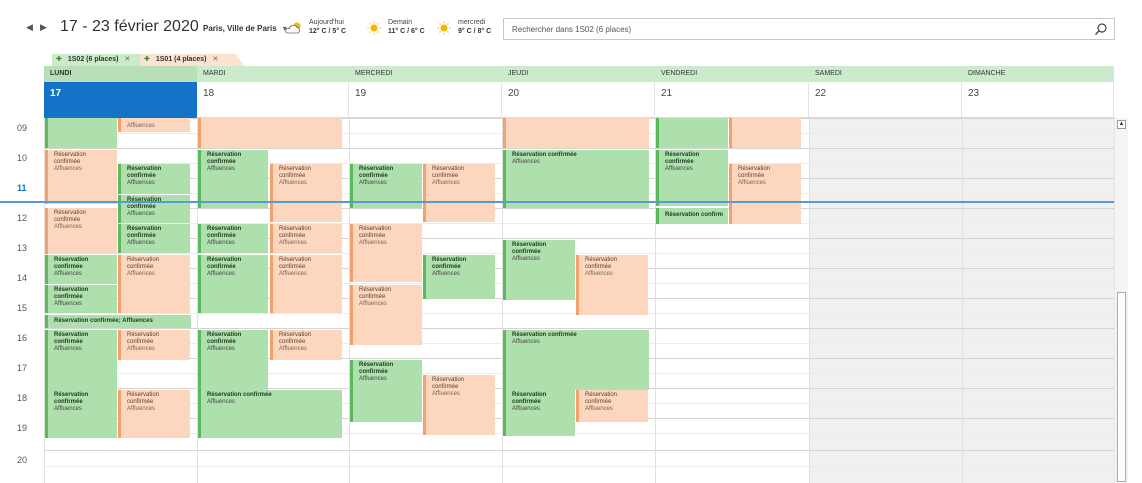 The image size is (1142, 483). What do you see at coordinates (425, 100) in the screenshot?
I see `day-number-wednesday: 19` at bounding box center [425, 100].